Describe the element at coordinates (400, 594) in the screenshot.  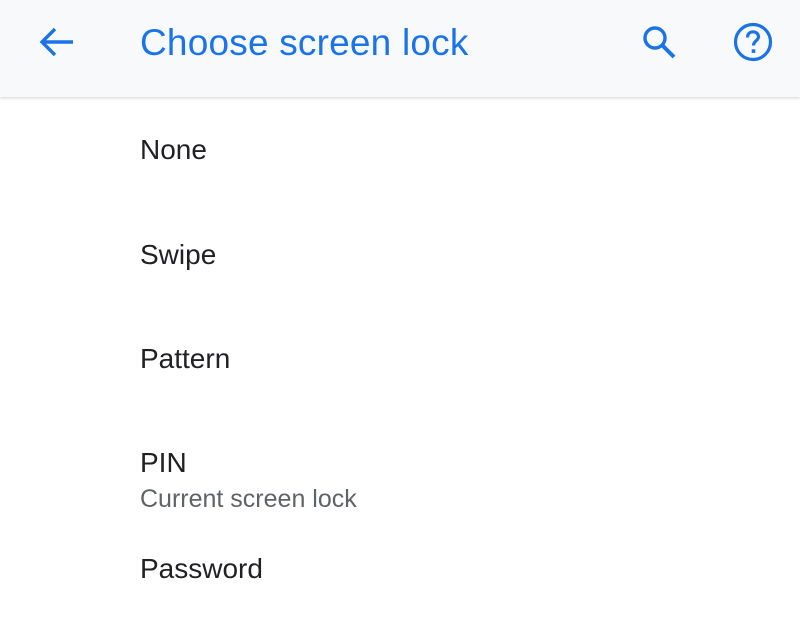
I see `option-password: Password` at that location.